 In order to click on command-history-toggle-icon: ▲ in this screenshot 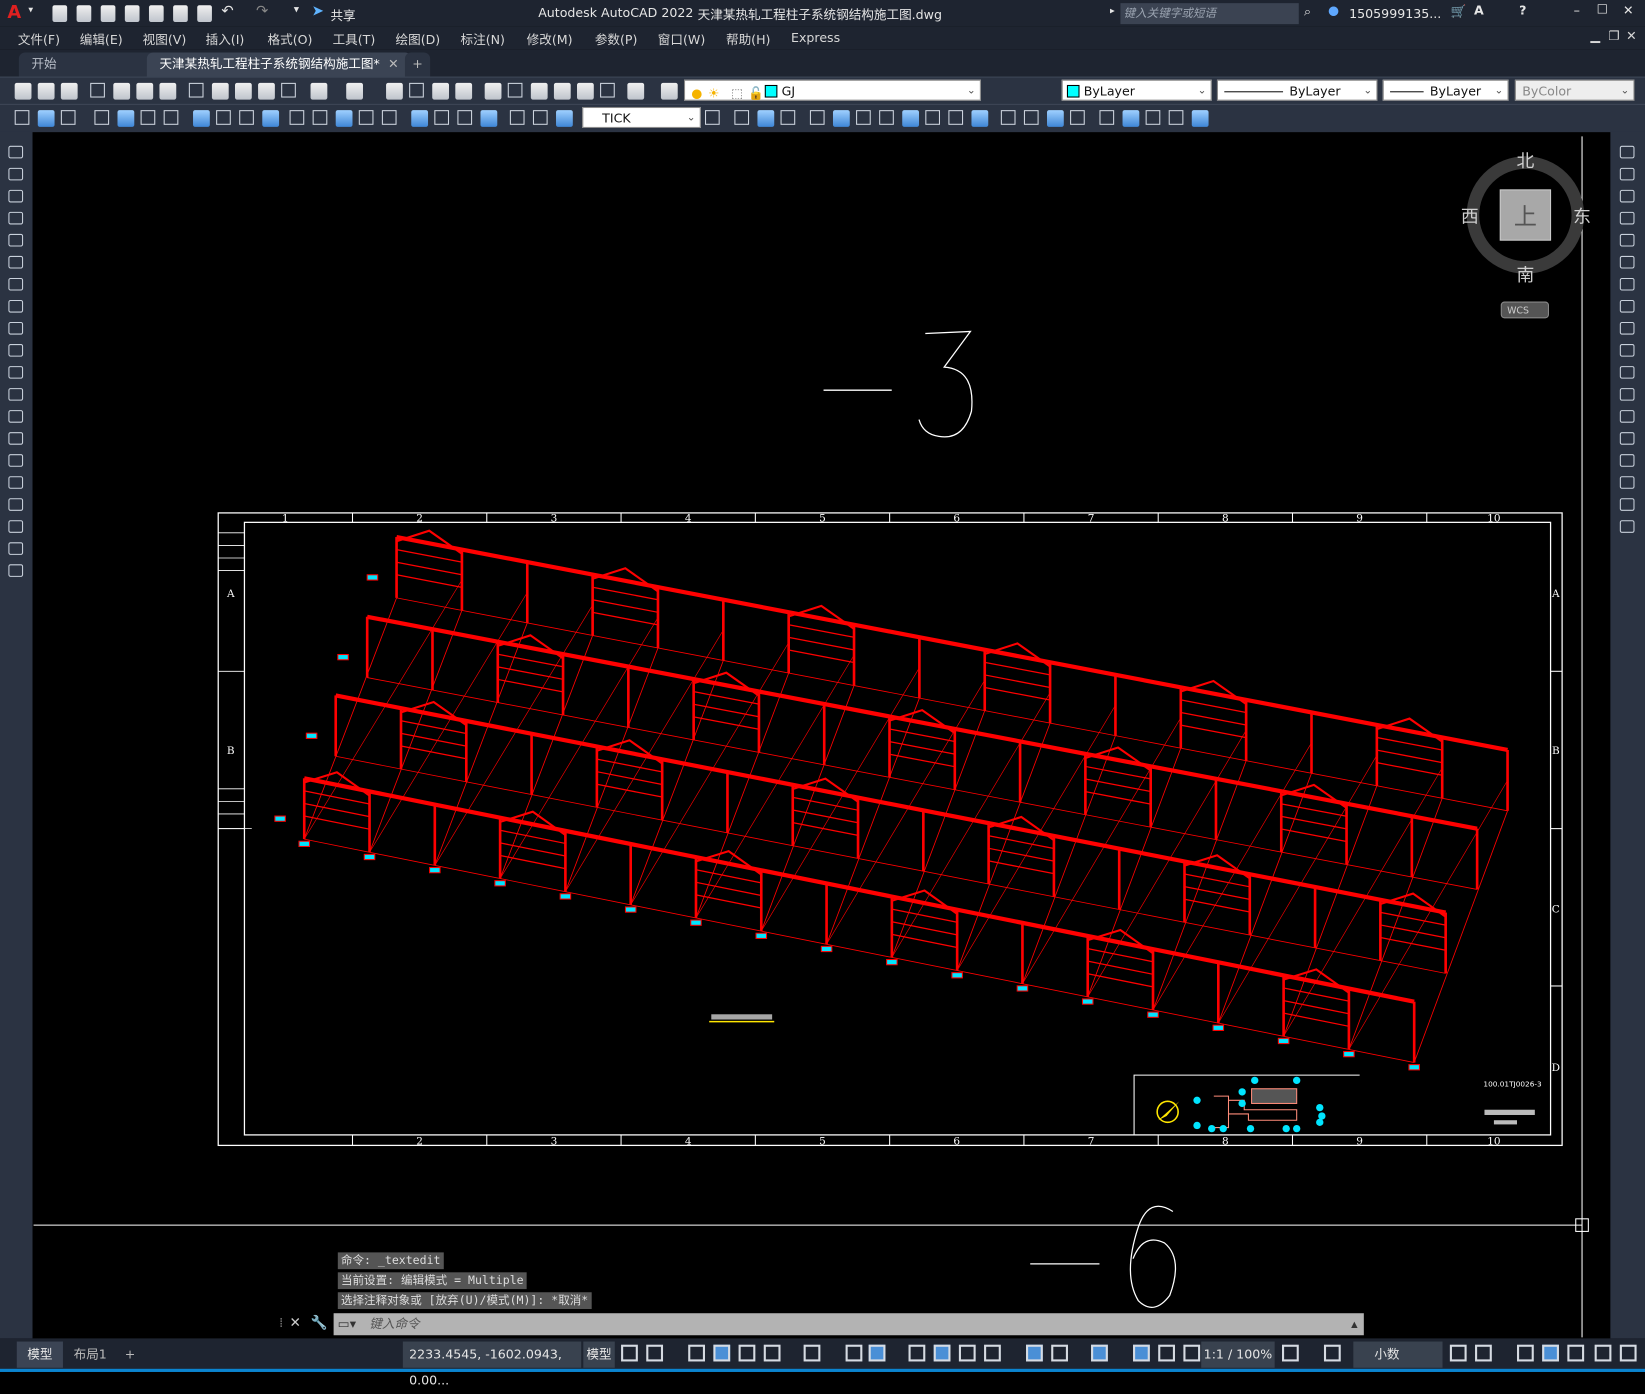, I will do `click(1354, 1324)`.